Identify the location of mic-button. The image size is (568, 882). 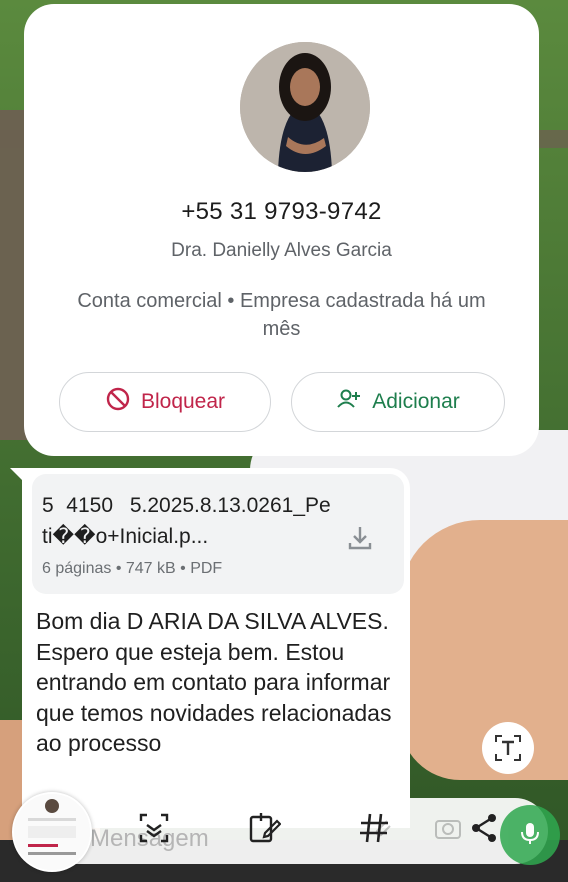
(530, 835).